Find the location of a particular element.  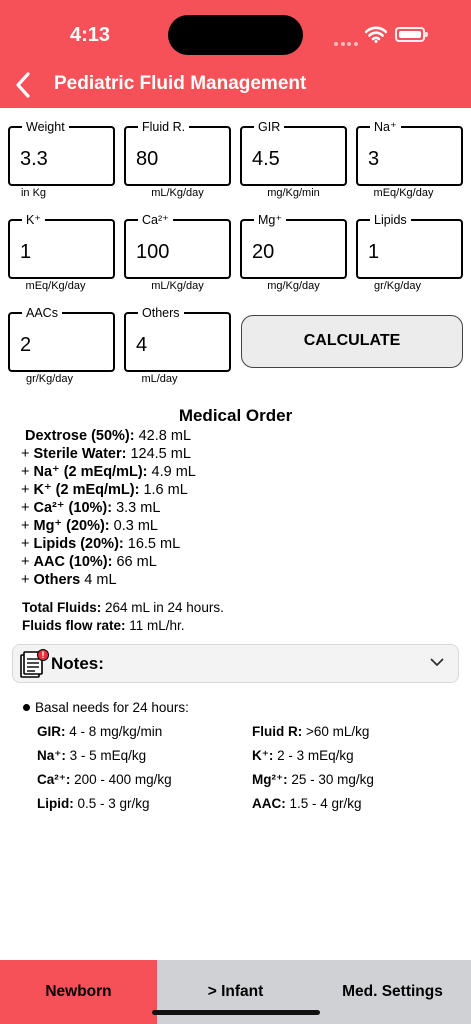

order-line-aac: + AAC (10%): 66 mL is located at coordinates (89, 562).